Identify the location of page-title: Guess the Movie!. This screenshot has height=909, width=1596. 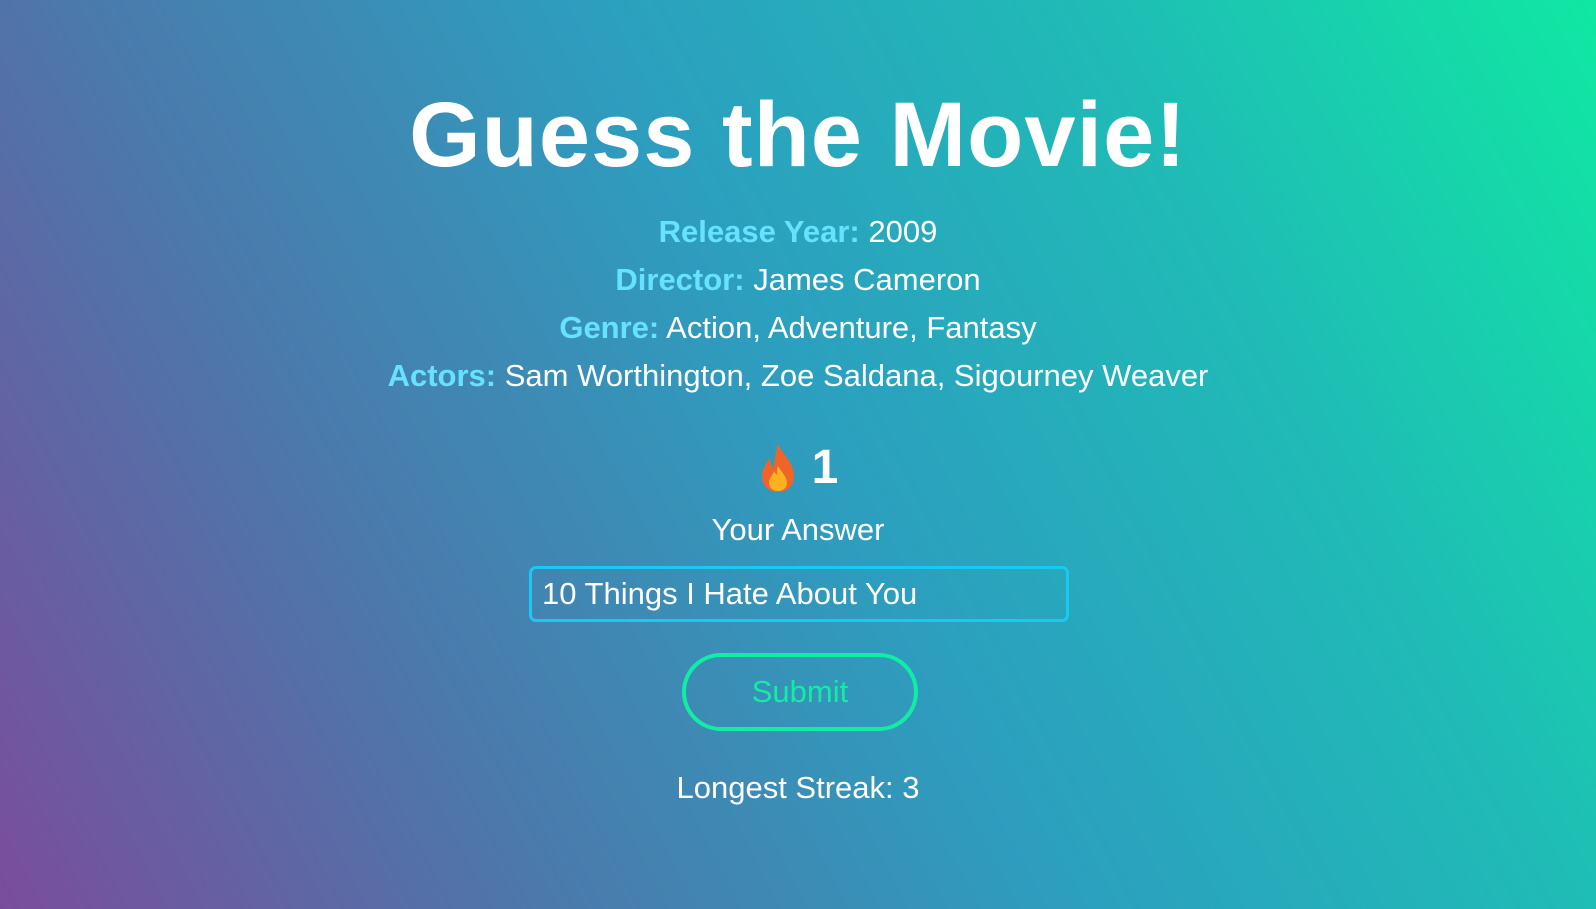
(798, 135).